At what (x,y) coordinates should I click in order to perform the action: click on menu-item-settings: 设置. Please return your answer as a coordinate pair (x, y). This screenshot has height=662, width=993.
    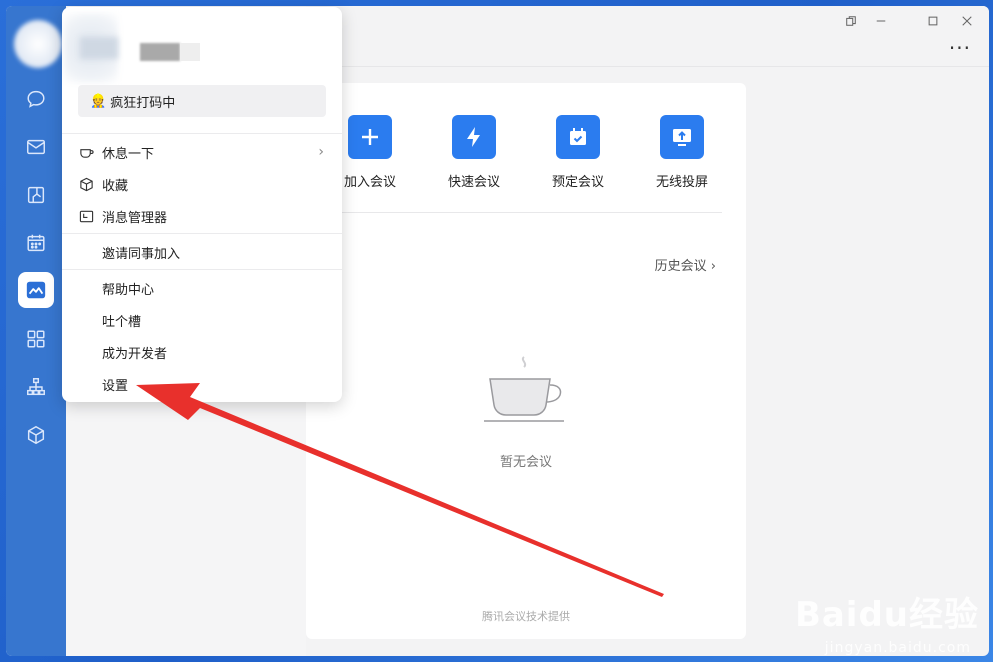
    Looking at the image, I should click on (202, 384).